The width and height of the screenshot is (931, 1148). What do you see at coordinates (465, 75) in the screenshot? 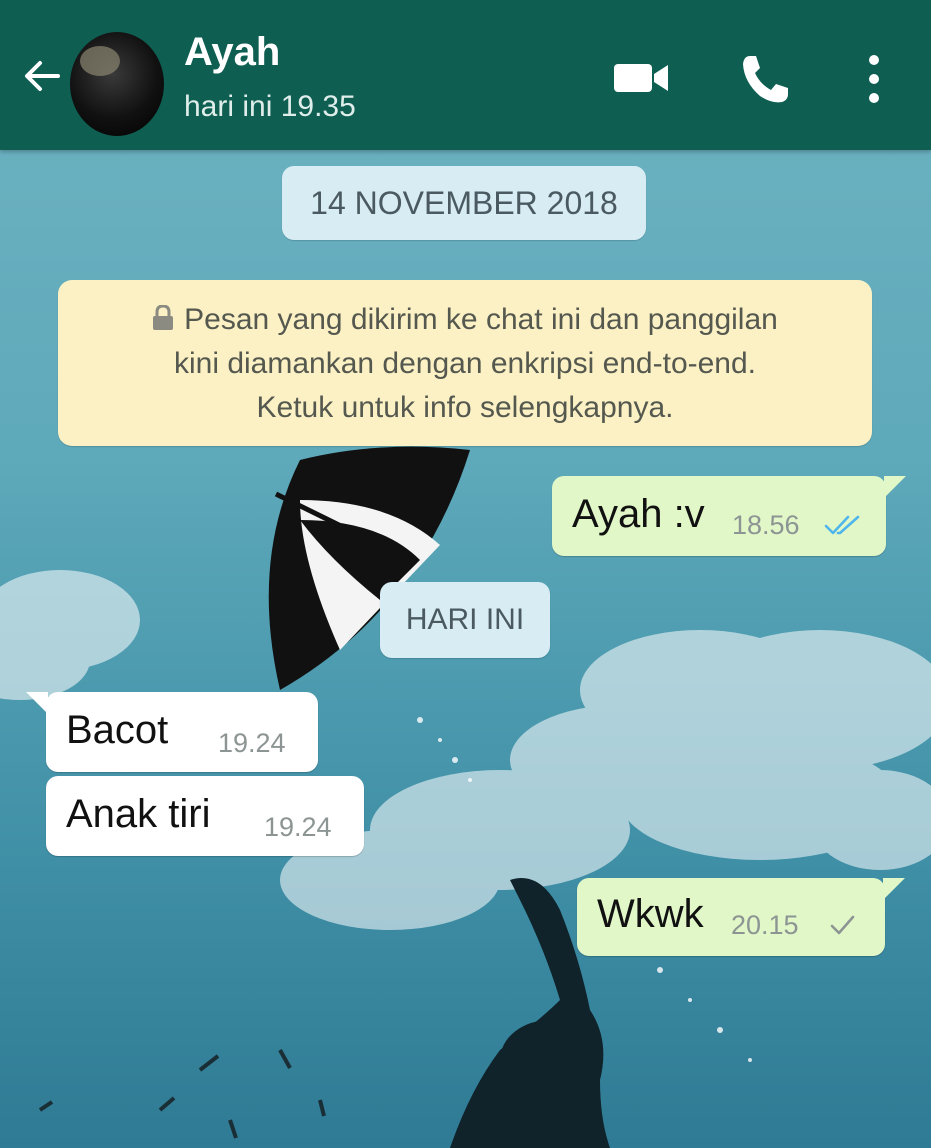
I see `chat-header: Ayah hari ini 19.35` at bounding box center [465, 75].